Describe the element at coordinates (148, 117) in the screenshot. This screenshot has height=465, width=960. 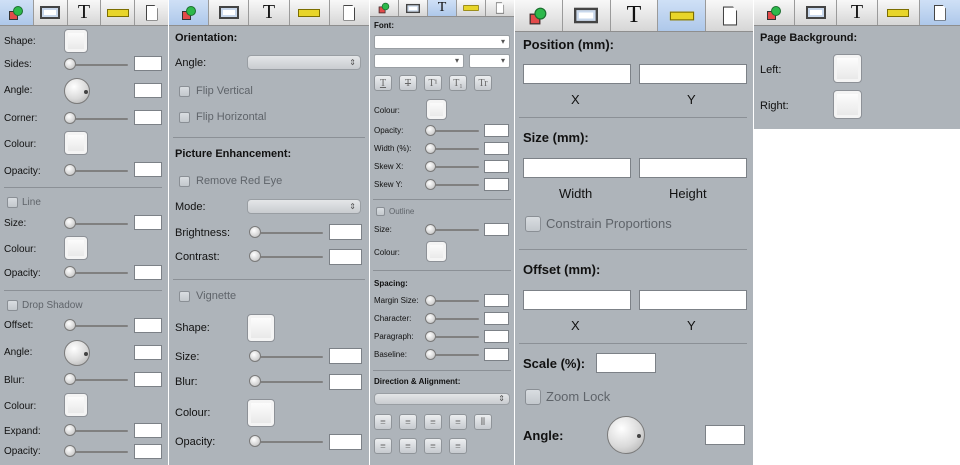
I see `corner-field` at that location.